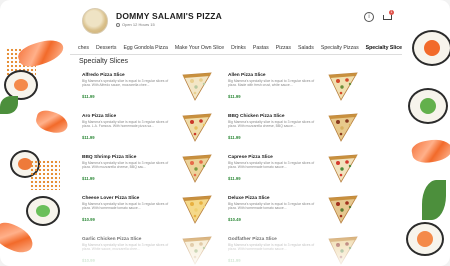 This screenshot has height=266, width=450. What do you see at coordinates (95, 21) in the screenshot?
I see `pizza-logo` at bounding box center [95, 21].